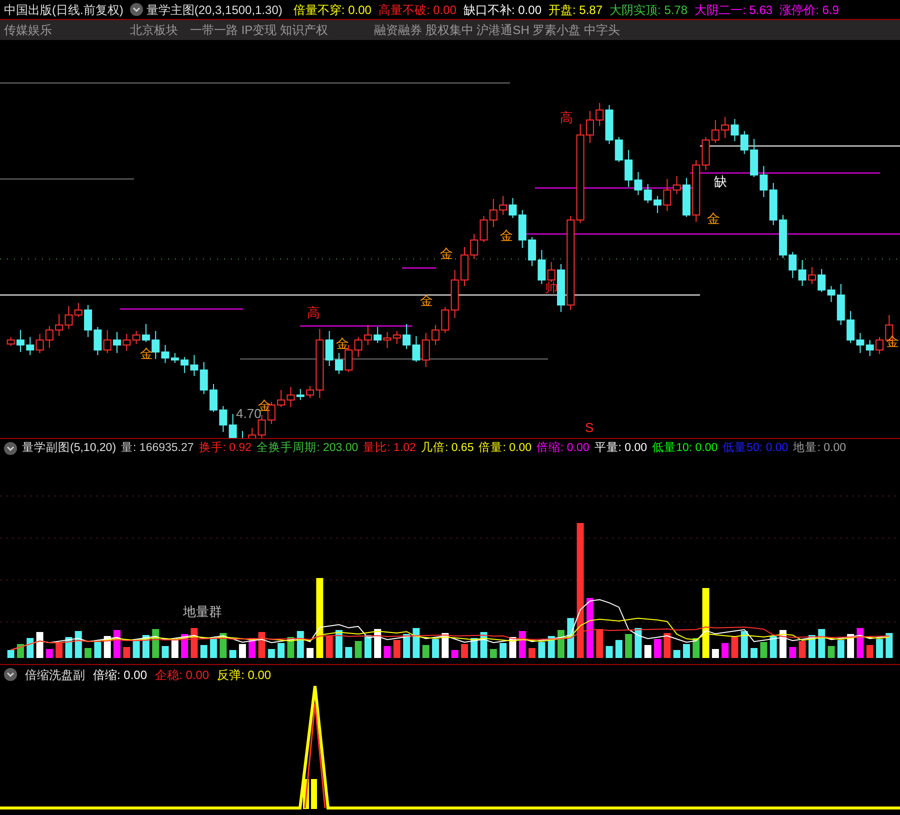 The width and height of the screenshot is (900, 815). What do you see at coordinates (649, 10) in the screenshot?
I see `indicator-readout: 大阴实顶: 5.78` at bounding box center [649, 10].